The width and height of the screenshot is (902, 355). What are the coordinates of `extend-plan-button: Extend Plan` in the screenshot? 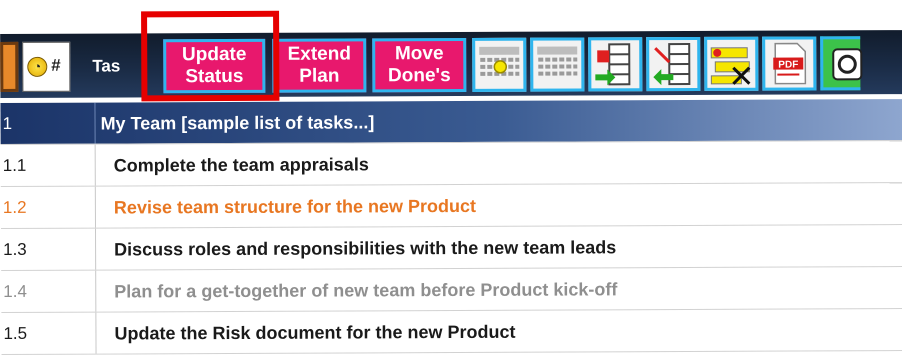 It's located at (319, 65).